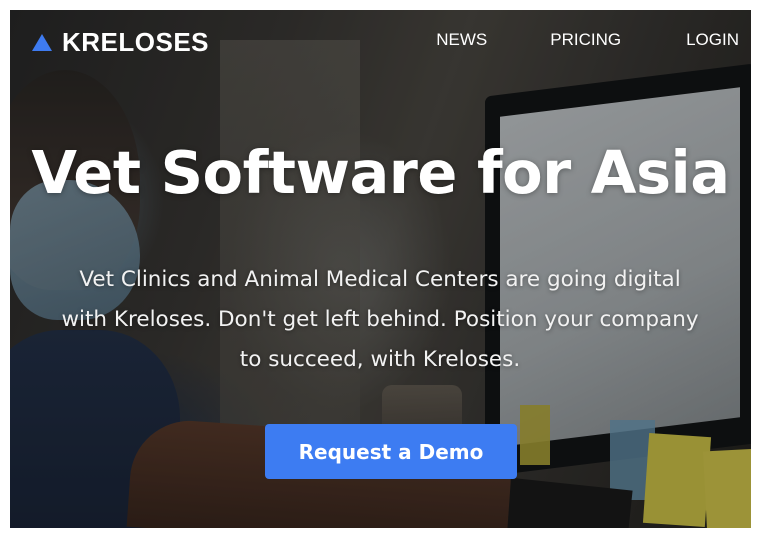  What do you see at coordinates (461, 40) in the screenshot?
I see `nav-link-news: NEWS` at bounding box center [461, 40].